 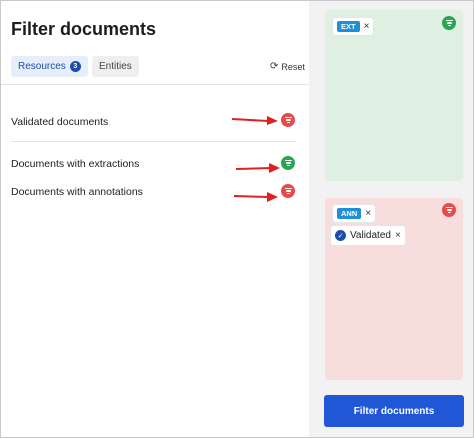 What do you see at coordinates (394, 95) in the screenshot?
I see `extractions-panel` at bounding box center [394, 95].